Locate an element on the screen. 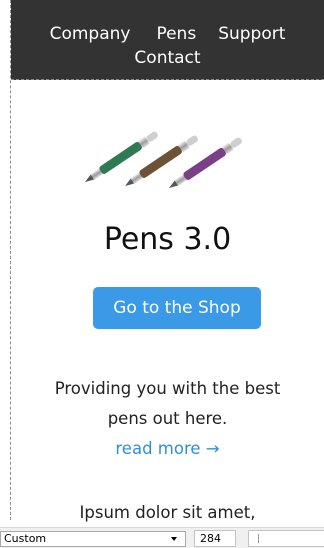 This screenshot has width=324, height=548. navbar-row: Contact is located at coordinates (167, 58).